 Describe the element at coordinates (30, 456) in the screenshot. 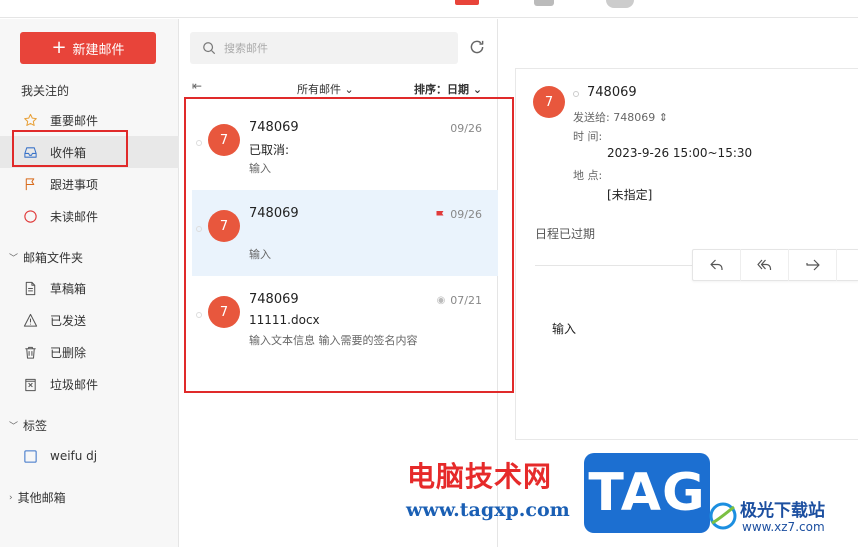

I see `tag-checkbox-icon` at that location.